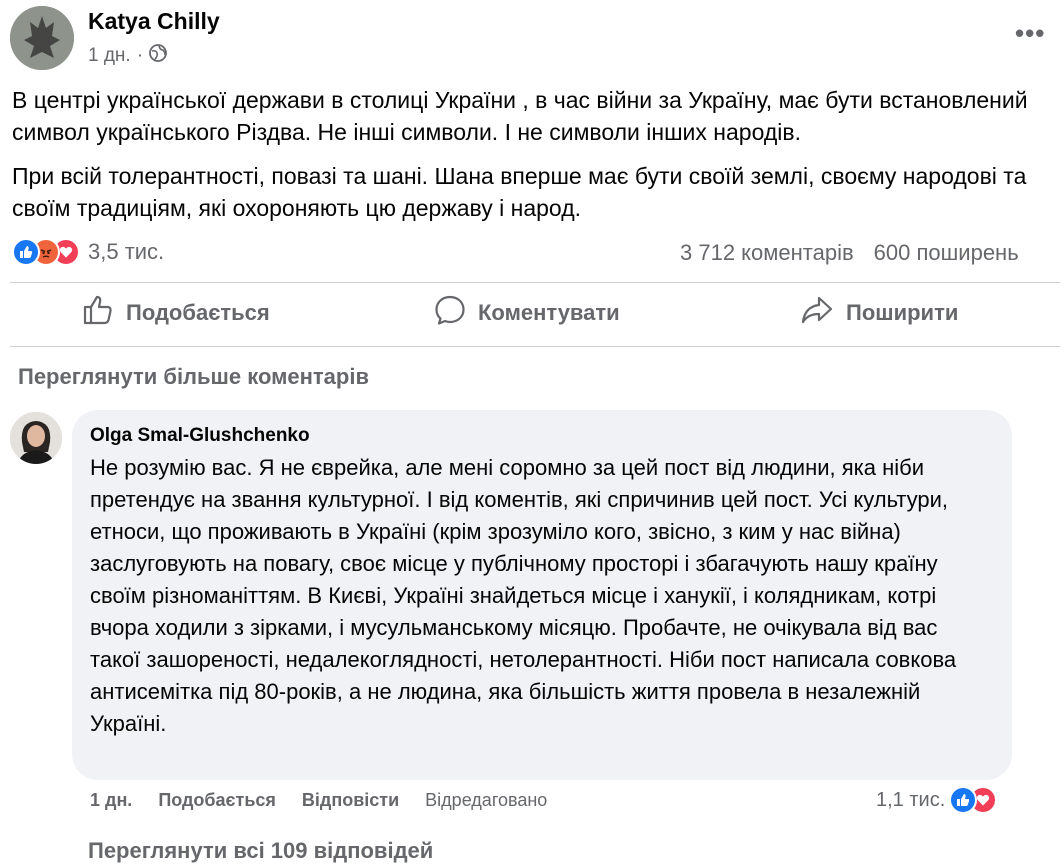 The width and height of the screenshot is (1064, 866). What do you see at coordinates (1030, 33) in the screenshot?
I see `more-options-icon: •••` at bounding box center [1030, 33].